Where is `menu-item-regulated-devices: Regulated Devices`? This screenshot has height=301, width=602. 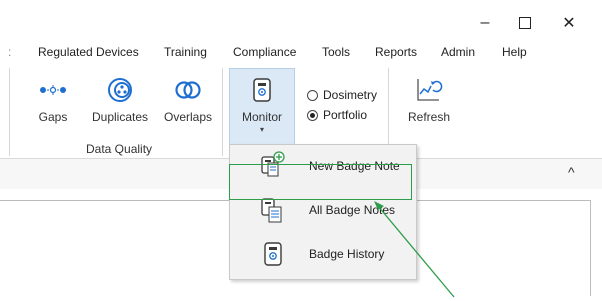
menu-item-regulated-devices: Regulated Devices is located at coordinates (88, 52).